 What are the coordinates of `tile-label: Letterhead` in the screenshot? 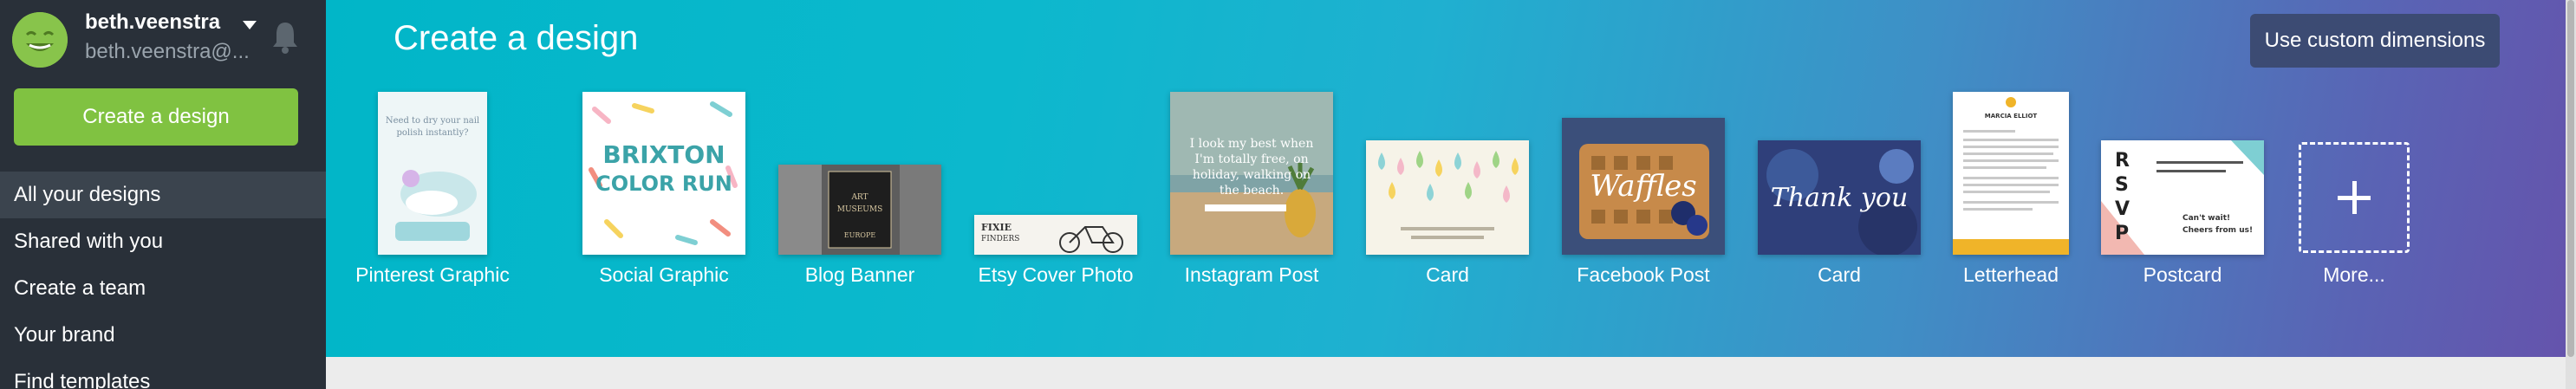 It's located at (2011, 274).